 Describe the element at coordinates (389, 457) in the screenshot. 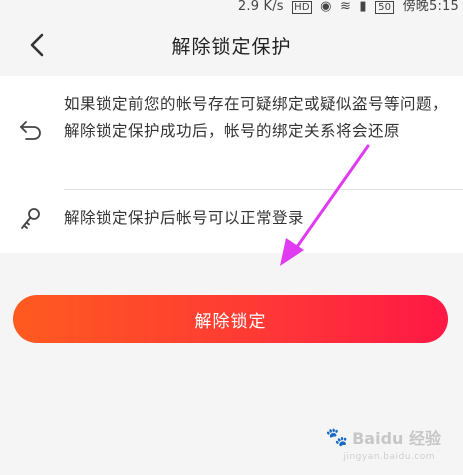

I see `watermark-site: jingyan.baidu.com` at that location.